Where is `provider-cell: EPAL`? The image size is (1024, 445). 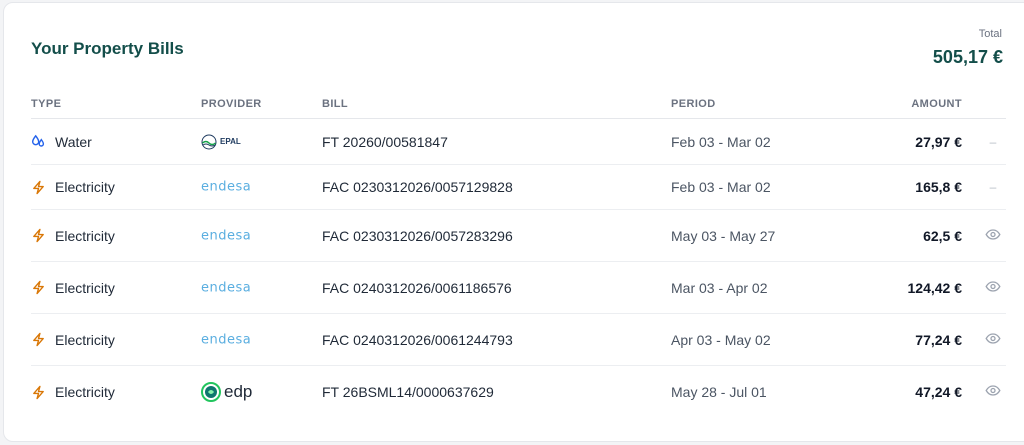 provider-cell: EPAL is located at coordinates (221, 142).